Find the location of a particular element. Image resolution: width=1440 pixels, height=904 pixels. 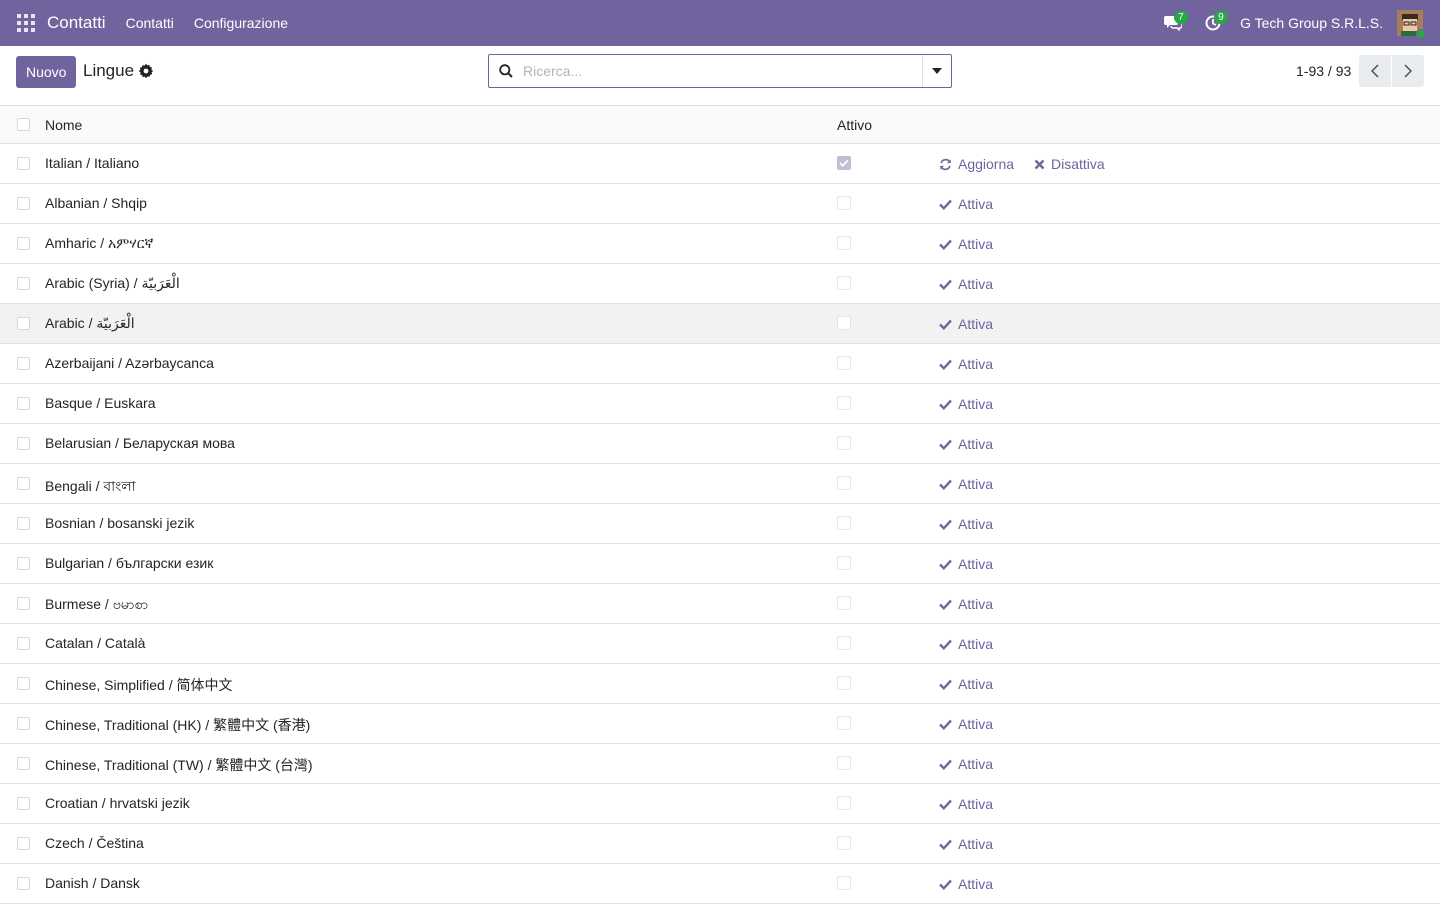

table-row: Croatian / hrvatski jezik Attiva is located at coordinates (720, 804).